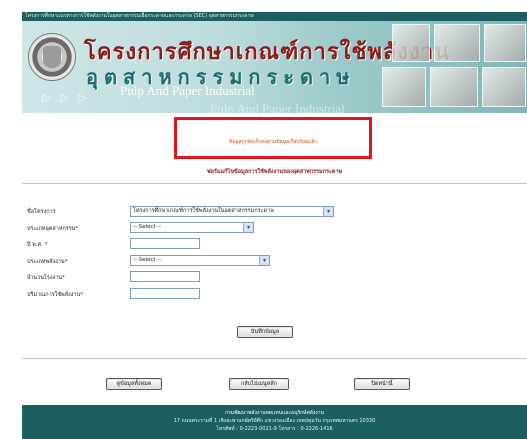  I want to click on footer-department: กรมพัฒนาพลังงานทดแทนและอนุรักษ์พลังงาน, so click(274, 413).